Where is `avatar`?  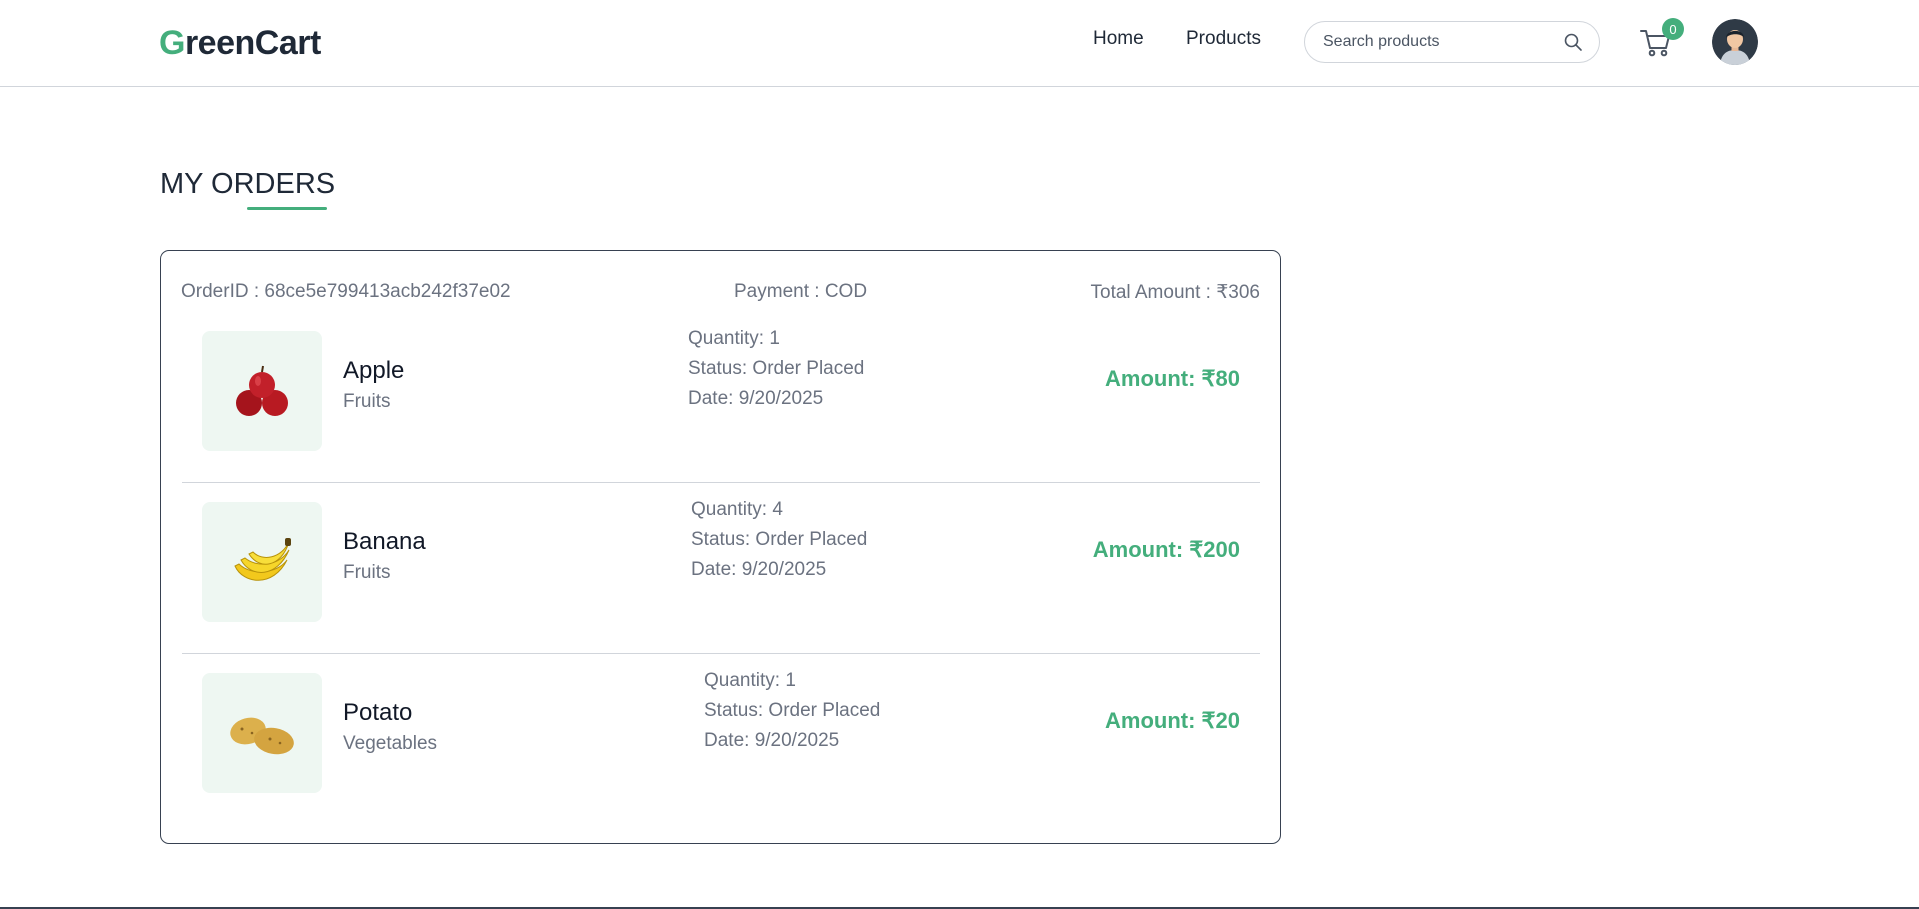
avatar is located at coordinates (1735, 42).